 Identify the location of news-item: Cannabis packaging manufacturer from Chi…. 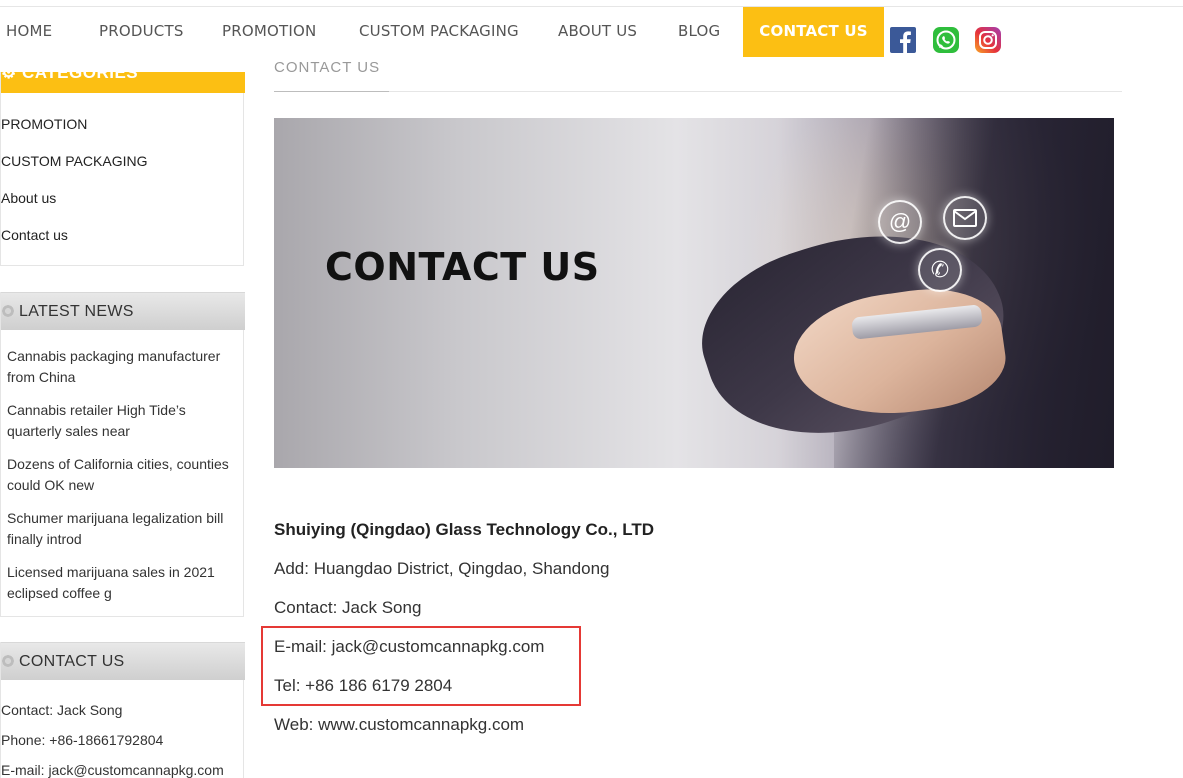
(121, 367).